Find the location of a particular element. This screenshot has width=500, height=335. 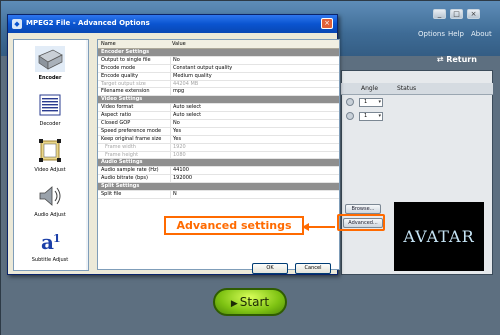

property-value: N is located at coordinates (173, 195).